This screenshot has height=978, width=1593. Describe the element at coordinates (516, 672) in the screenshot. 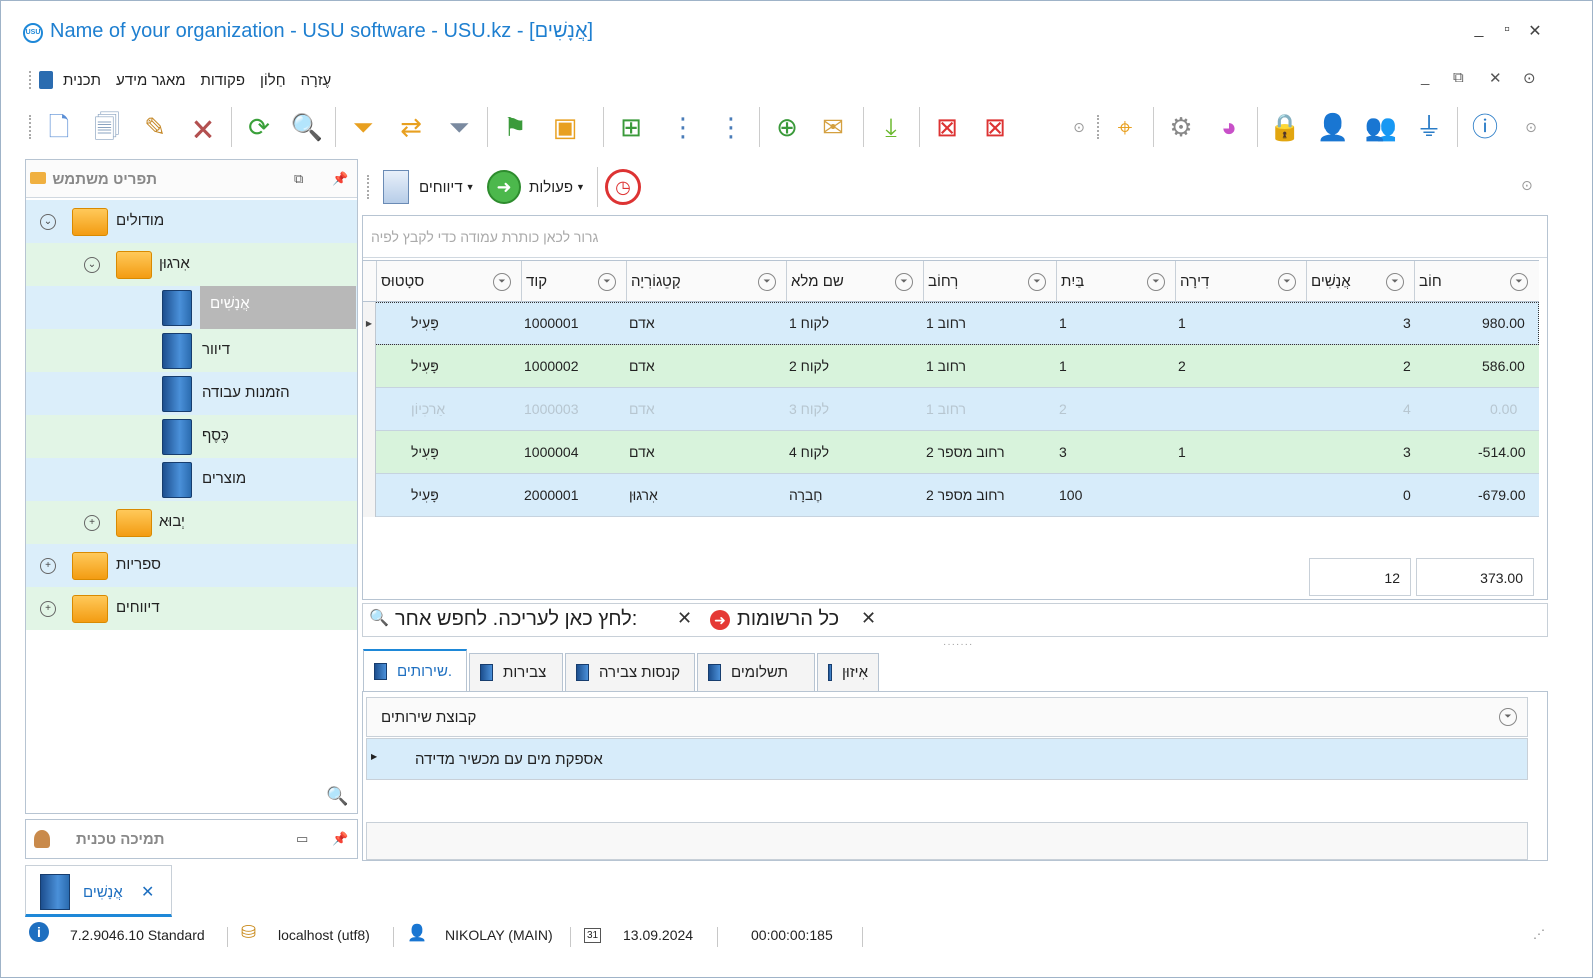

I see `tab-accruals: צבירות` at that location.